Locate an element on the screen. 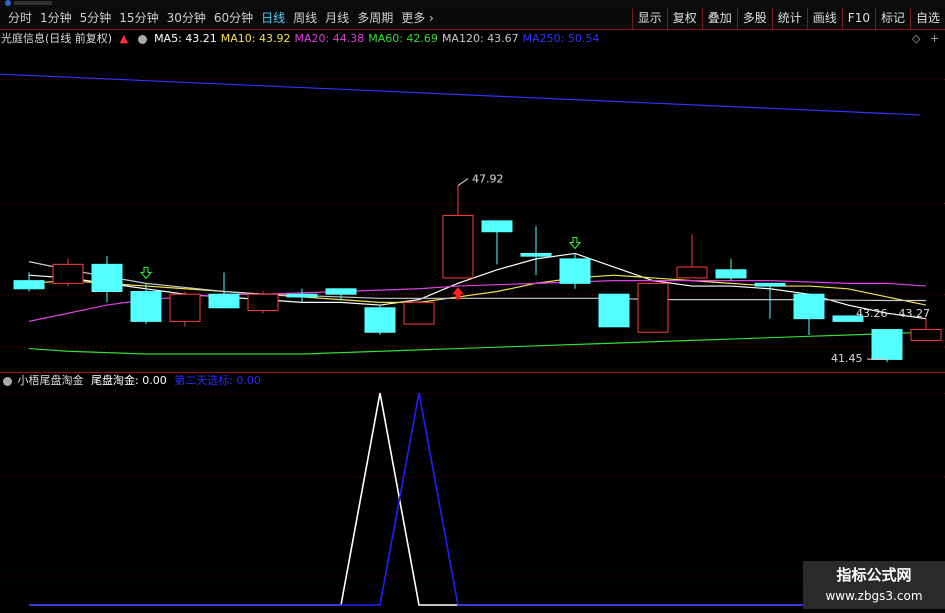 Image resolution: width=945 pixels, height=613 pixels. toolbar-button-1: 复权 is located at coordinates (684, 18).